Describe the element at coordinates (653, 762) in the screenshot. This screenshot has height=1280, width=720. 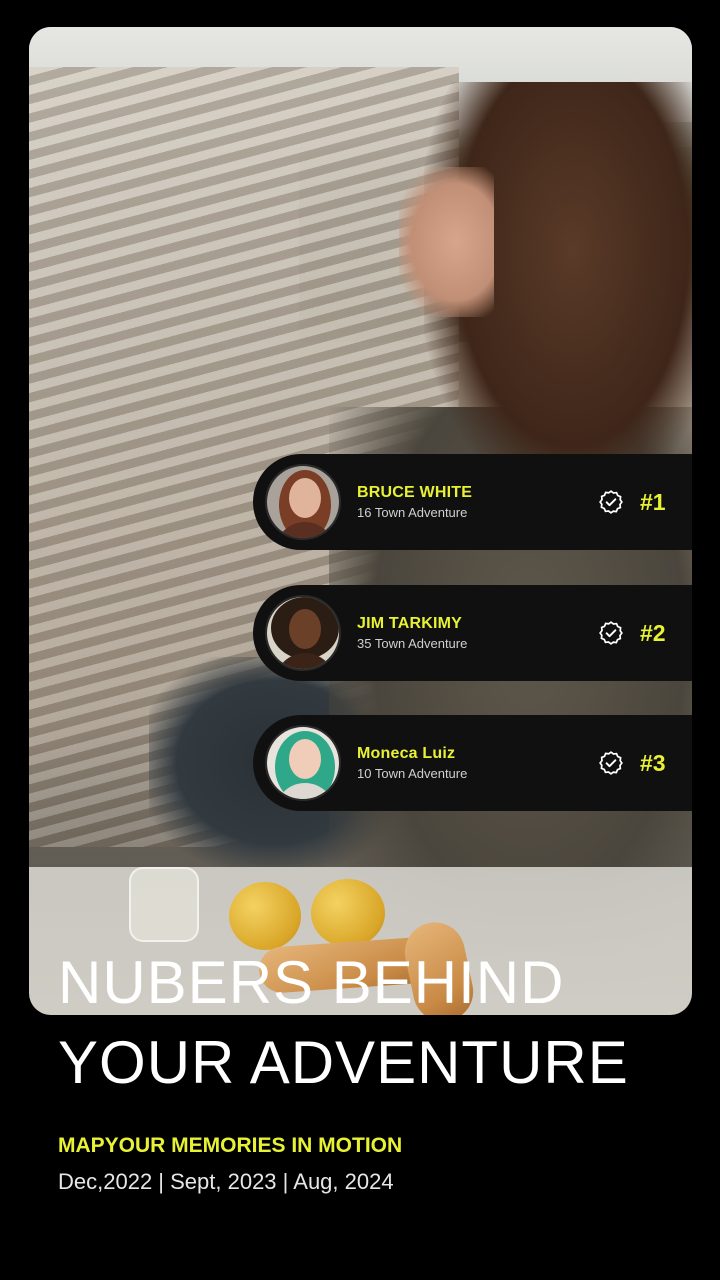
I see `rank-number: #3` at that location.